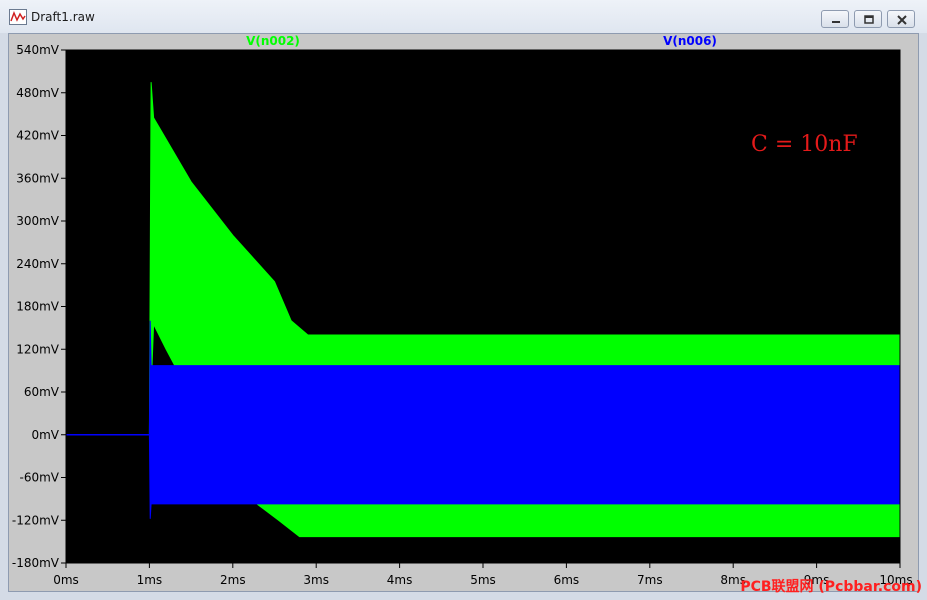 The width and height of the screenshot is (927, 600). What do you see at coordinates (273, 41) in the screenshot?
I see `series-label-n002: V(n002)` at bounding box center [273, 41].